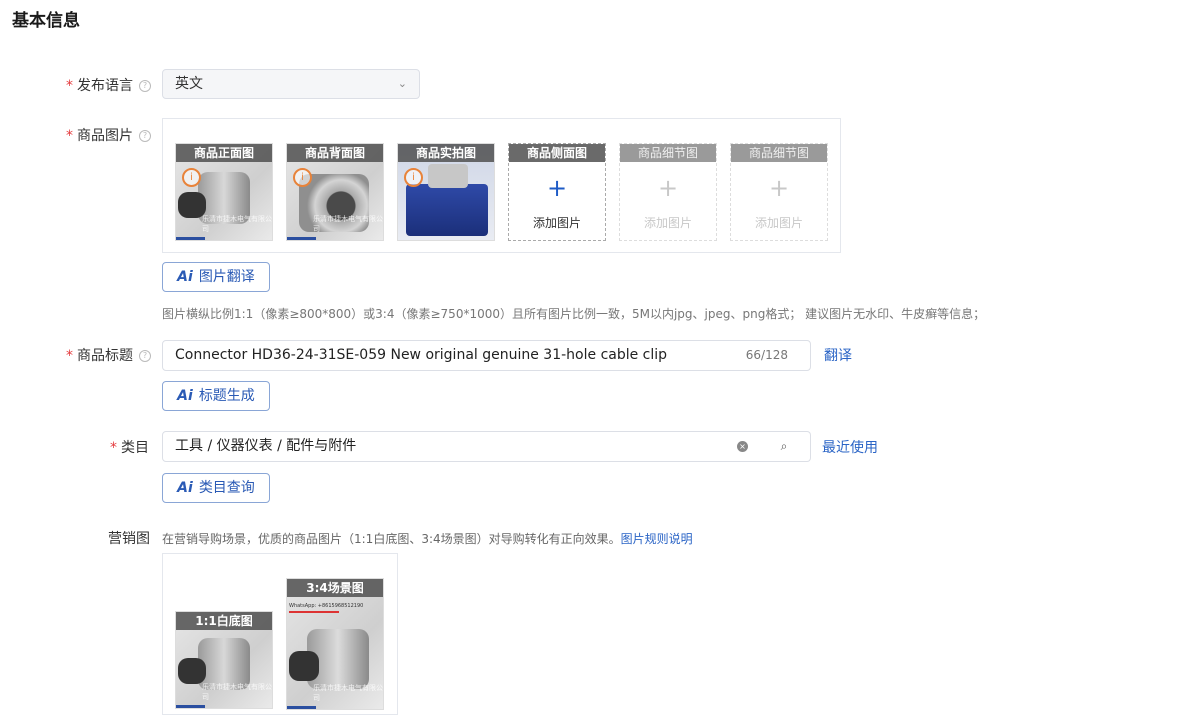  What do you see at coordinates (460, 446) in the screenshot?
I see `category-input: 工具 / 仪器仪表 / 配件与附件 ×` at bounding box center [460, 446].